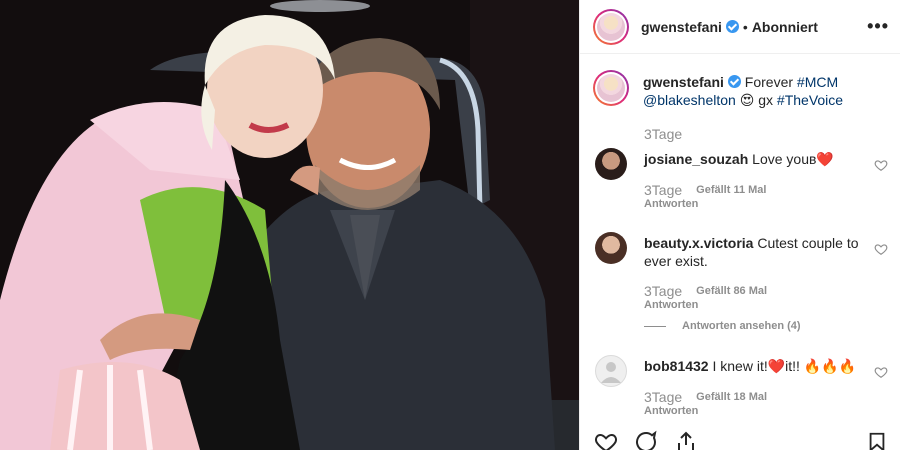 This screenshot has width=900, height=450. Describe the element at coordinates (611, 26) in the screenshot. I see `author-avatar` at that location.